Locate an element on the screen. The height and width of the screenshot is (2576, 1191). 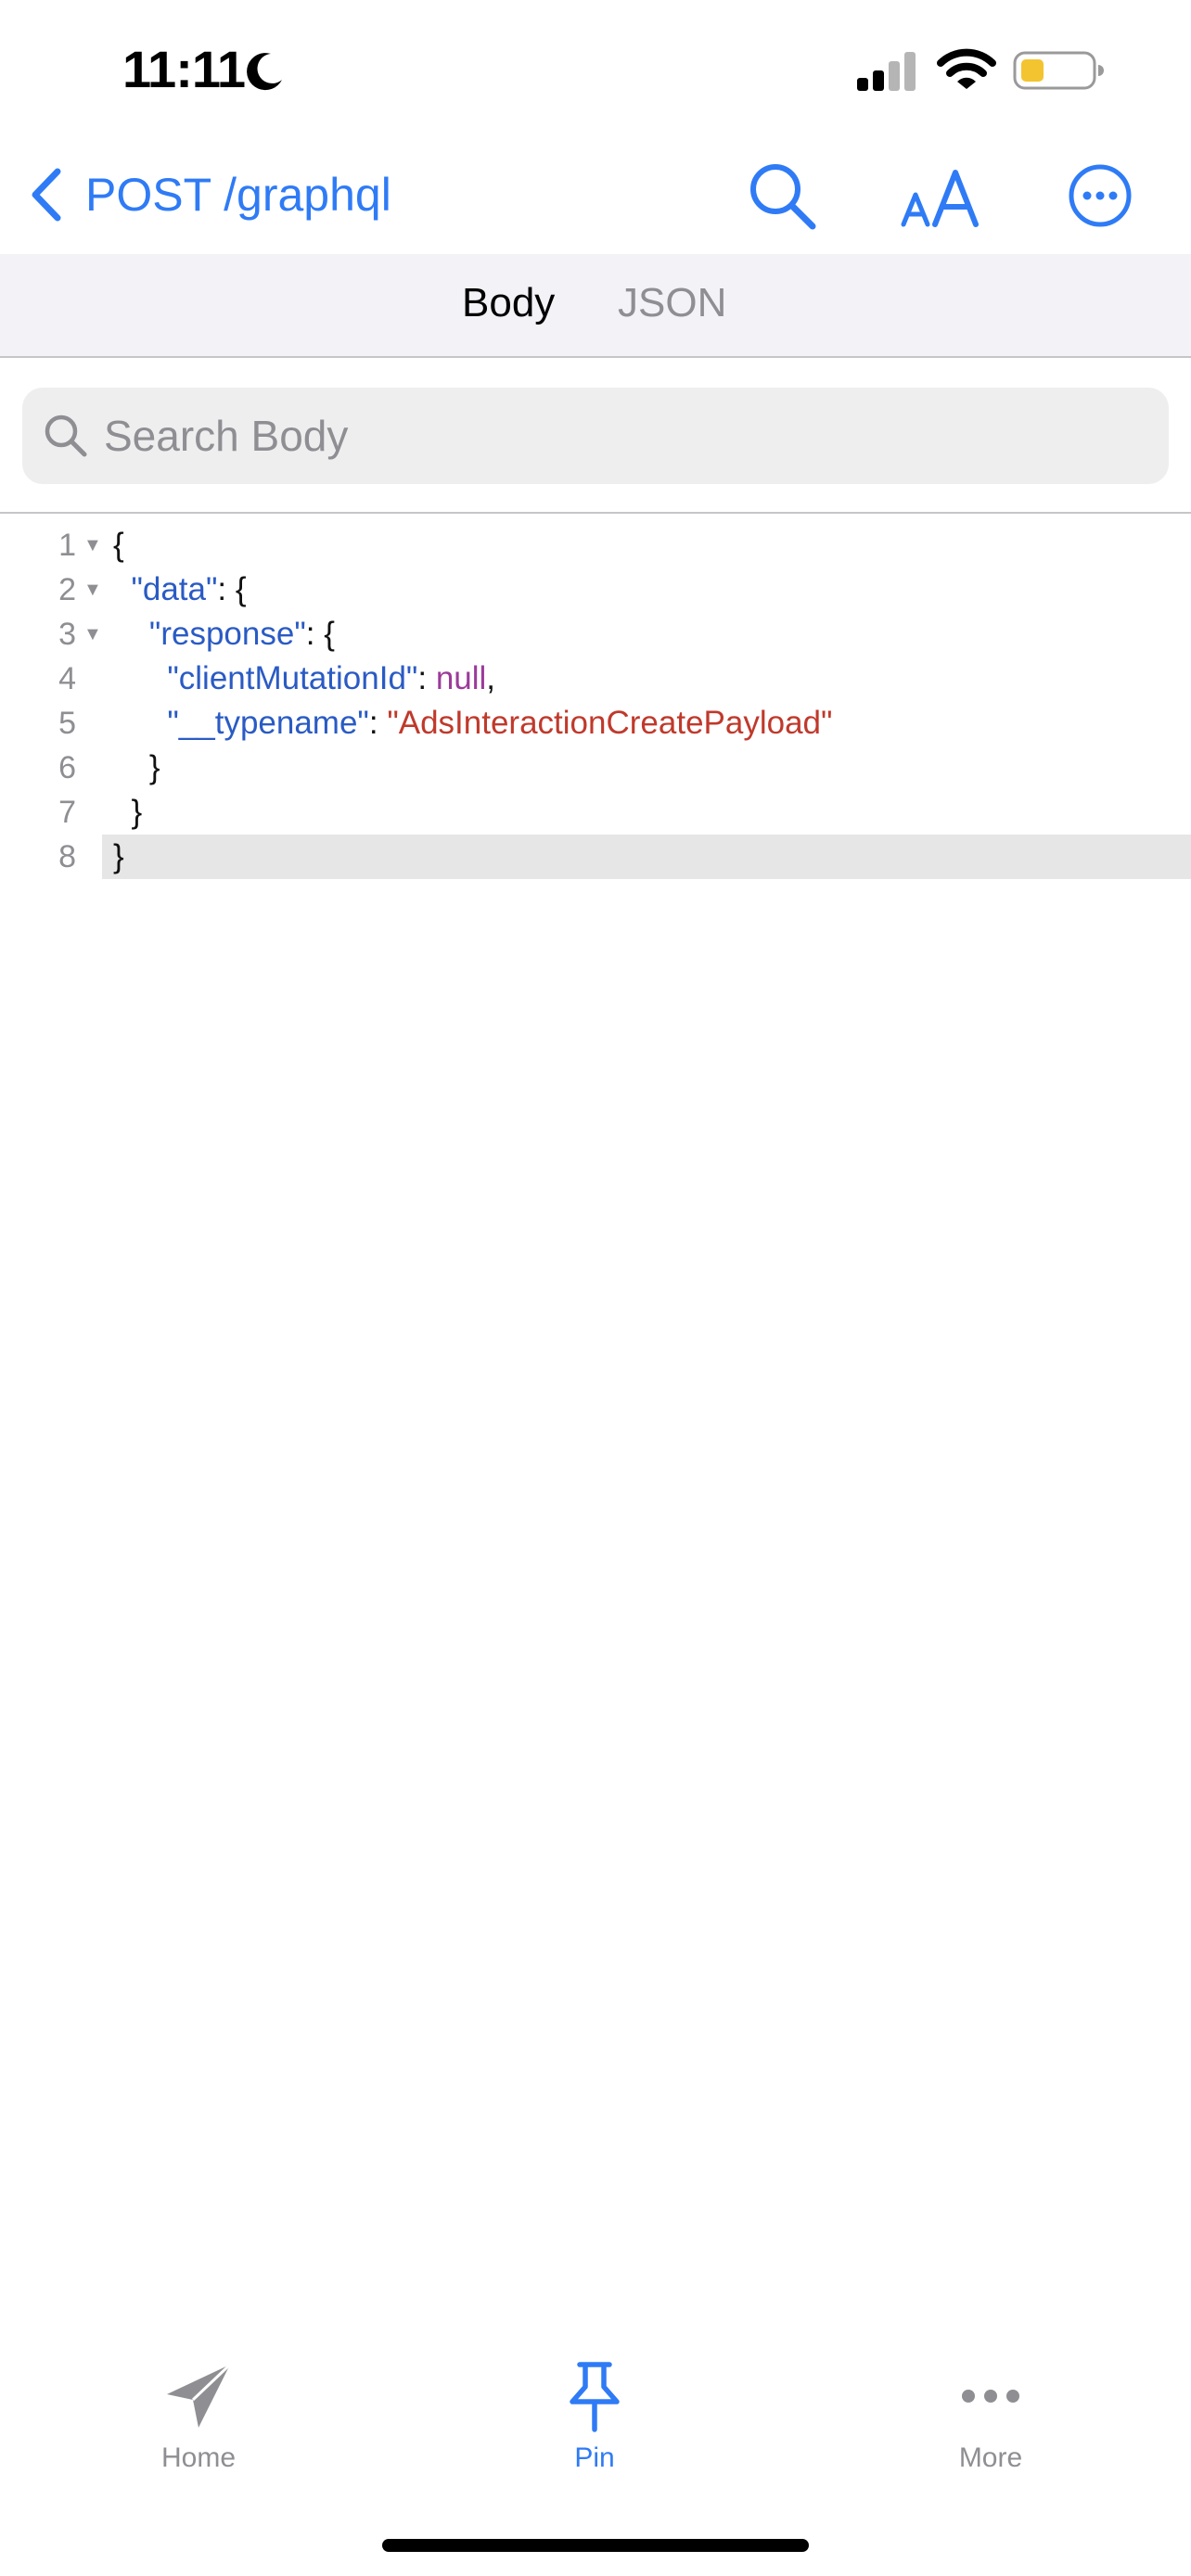
tabbar-more: More is located at coordinates (990, 2428).